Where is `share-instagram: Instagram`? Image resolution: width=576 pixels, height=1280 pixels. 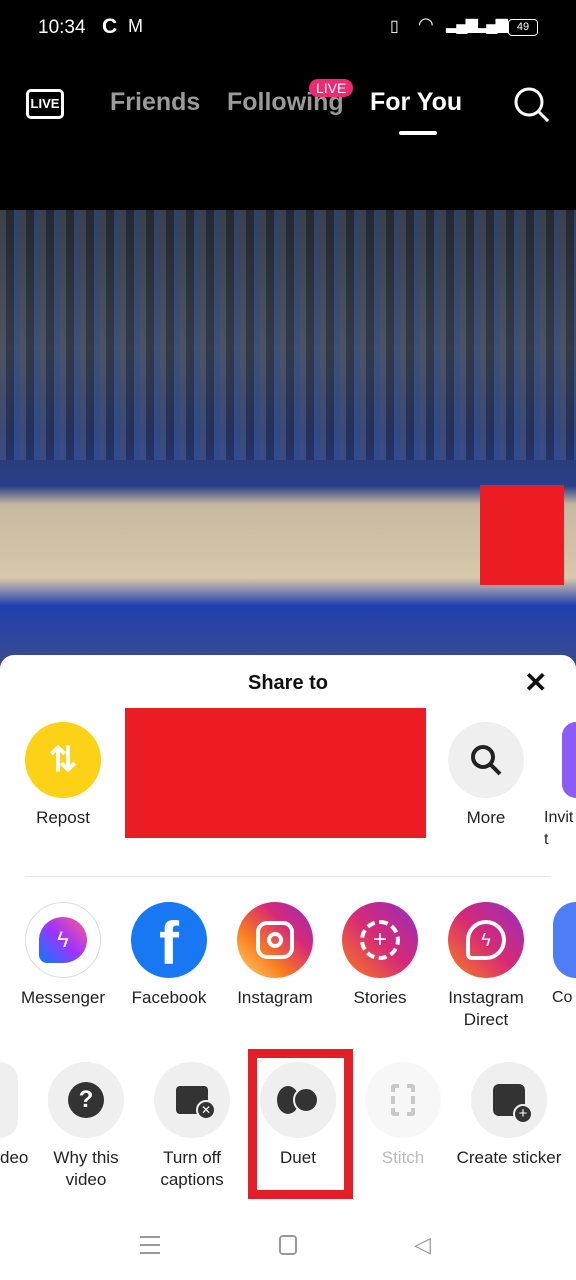 share-instagram: Instagram is located at coordinates (275, 955).